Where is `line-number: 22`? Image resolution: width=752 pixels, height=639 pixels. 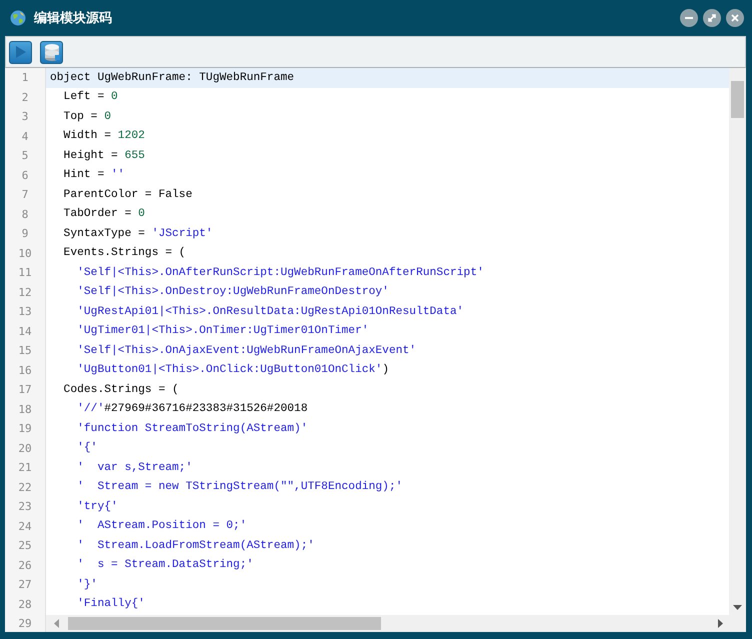 line-number: 22 is located at coordinates (25, 487).